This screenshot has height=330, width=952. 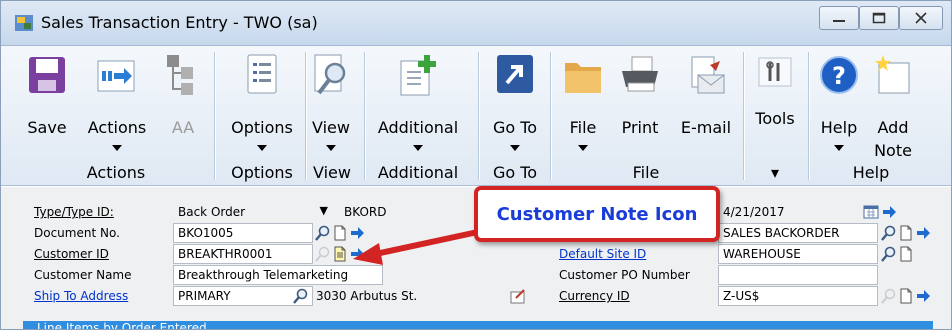 What do you see at coordinates (122, 325) in the screenshot?
I see `line-items-header-text: Line Items by Order Entered` at bounding box center [122, 325].